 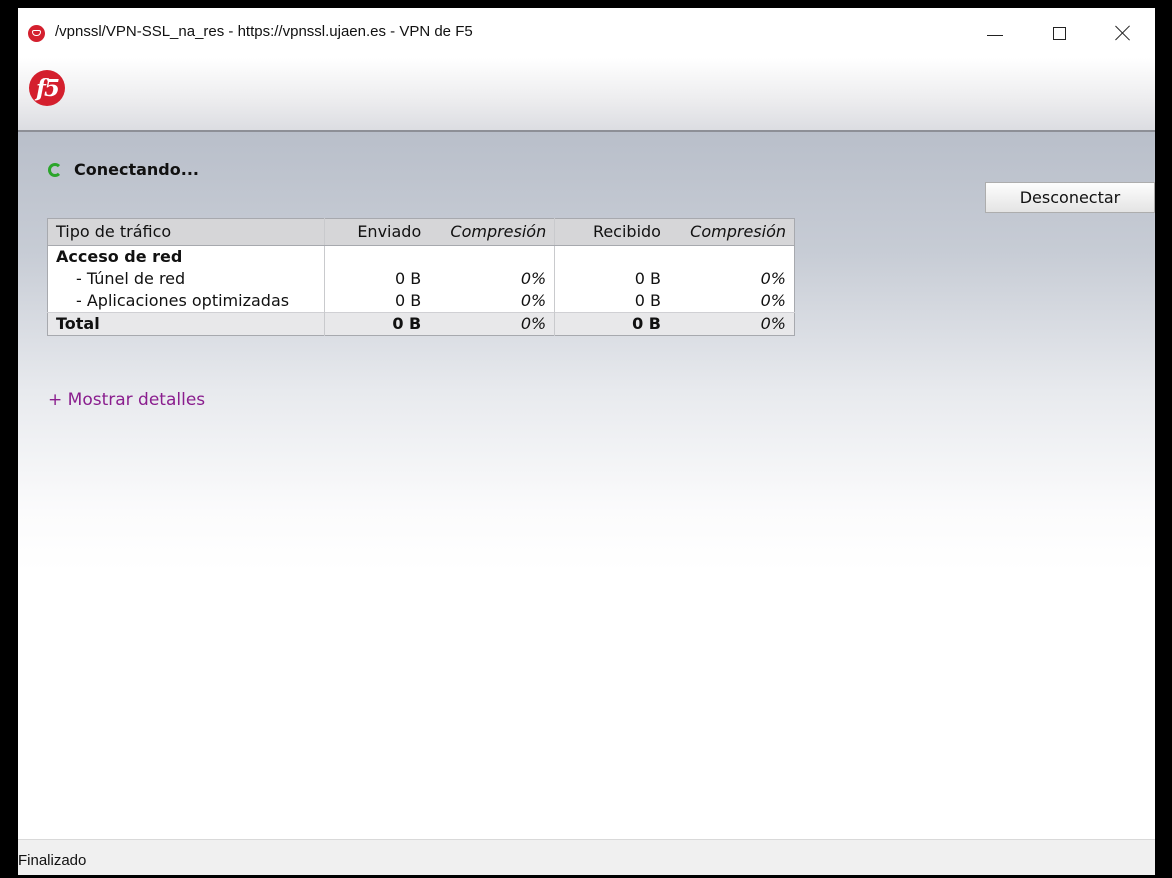 What do you see at coordinates (55, 169) in the screenshot?
I see `loading-spinner-icon` at bounding box center [55, 169].